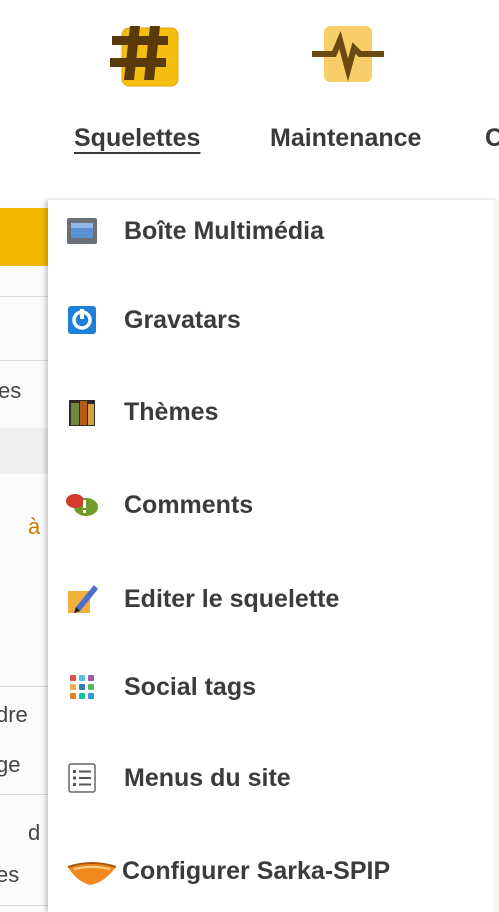  I want to click on menu-item-label: Social tags, so click(190, 686).